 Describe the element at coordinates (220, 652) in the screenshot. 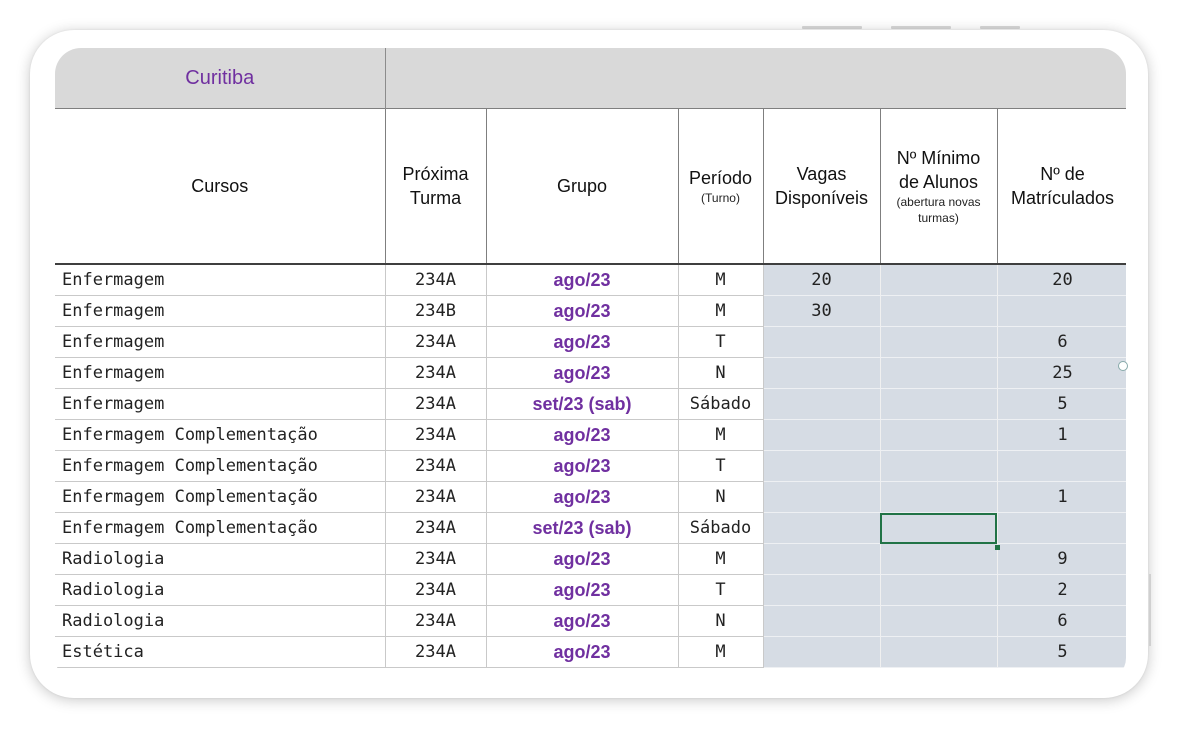

I see `cell-curso: Estética` at that location.